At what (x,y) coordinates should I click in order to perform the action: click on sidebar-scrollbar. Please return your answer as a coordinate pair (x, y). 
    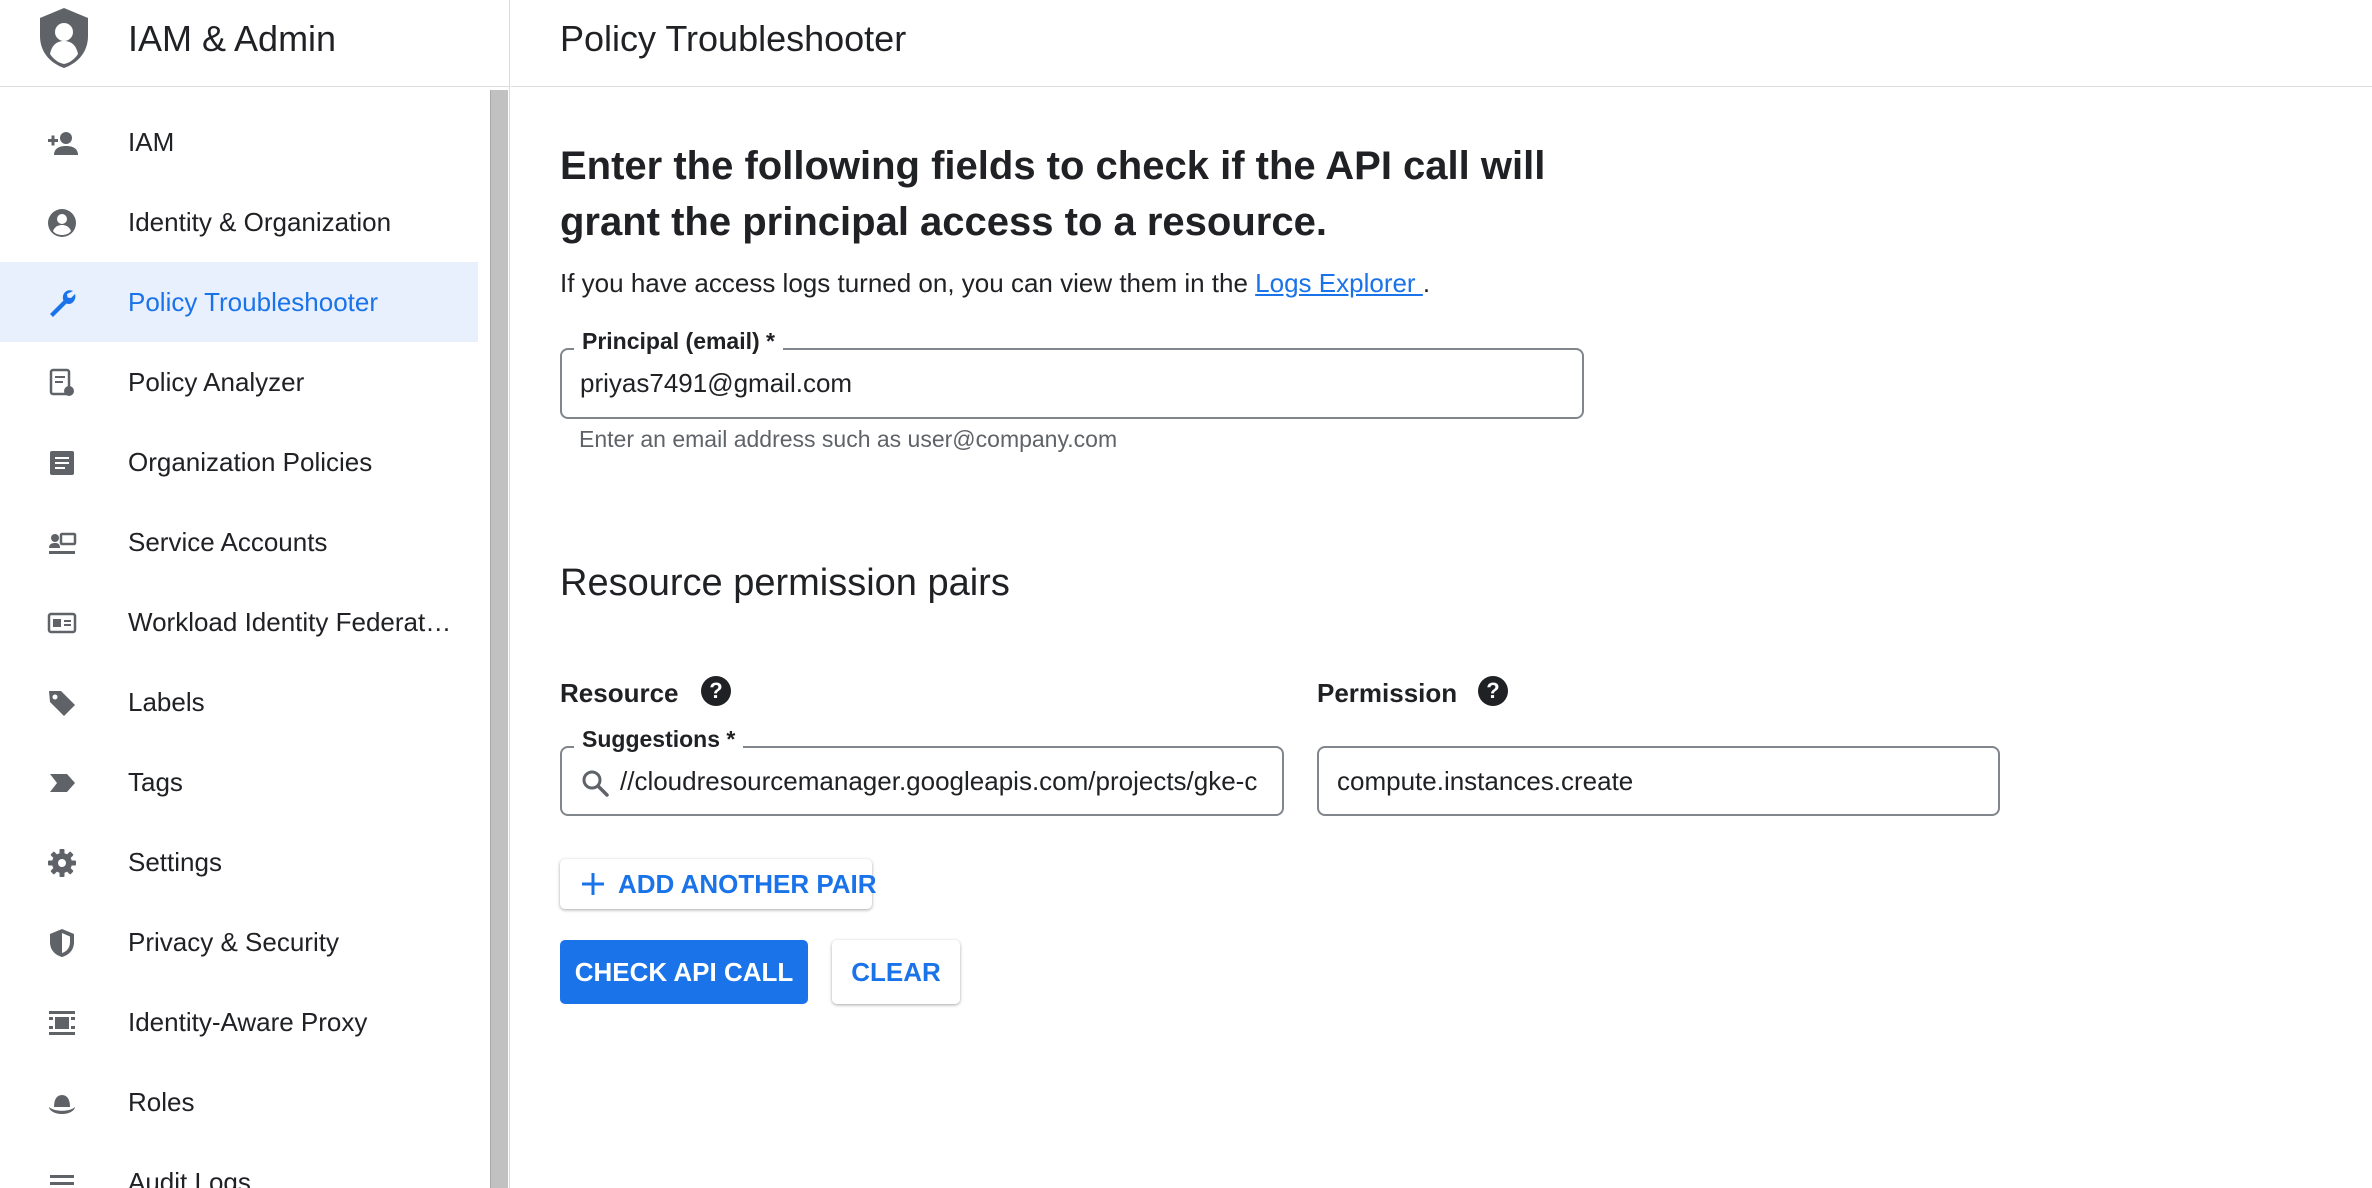
    Looking at the image, I should click on (499, 639).